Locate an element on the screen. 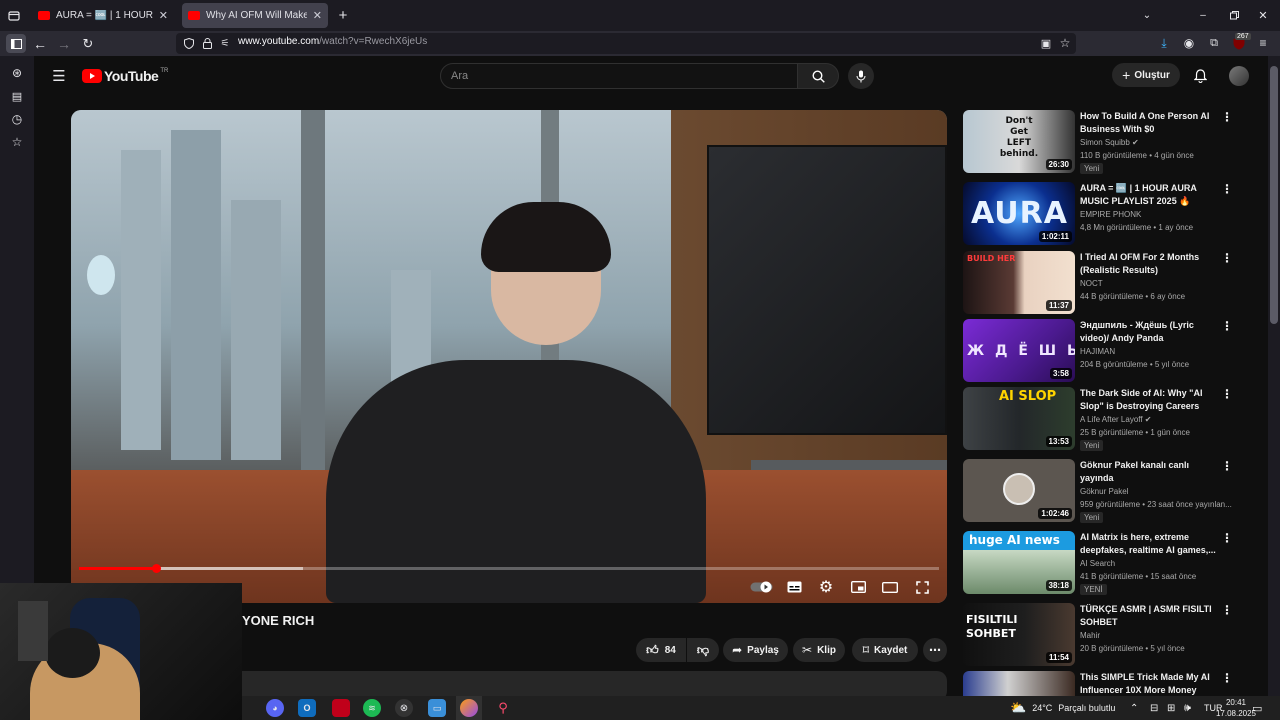  download-icon: ⤓ is located at coordinates (1164, 43).